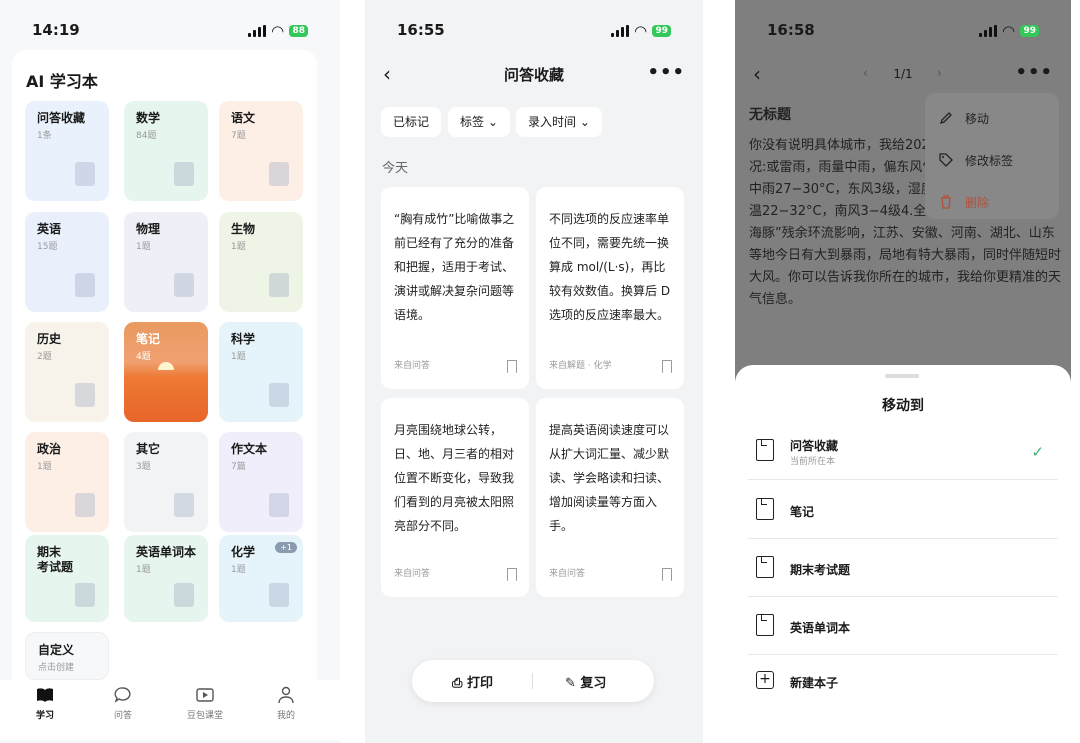 This screenshot has height=743, width=1080. Describe the element at coordinates (533, 681) in the screenshot. I see `action-bar: ⎙ 打印 ✎ 复习` at that location.